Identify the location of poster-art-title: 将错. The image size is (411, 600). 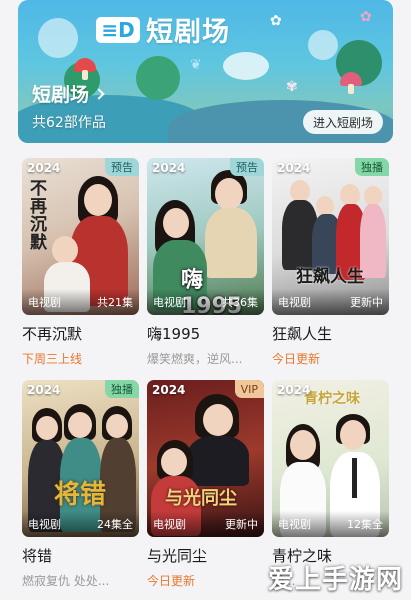
(80, 495).